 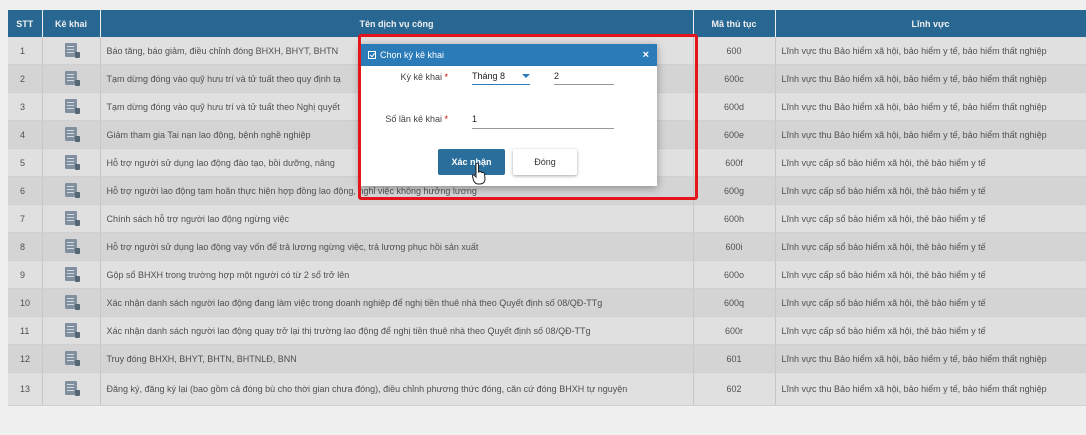 What do you see at coordinates (528, 117) in the screenshot?
I see `highlight-box` at bounding box center [528, 117].